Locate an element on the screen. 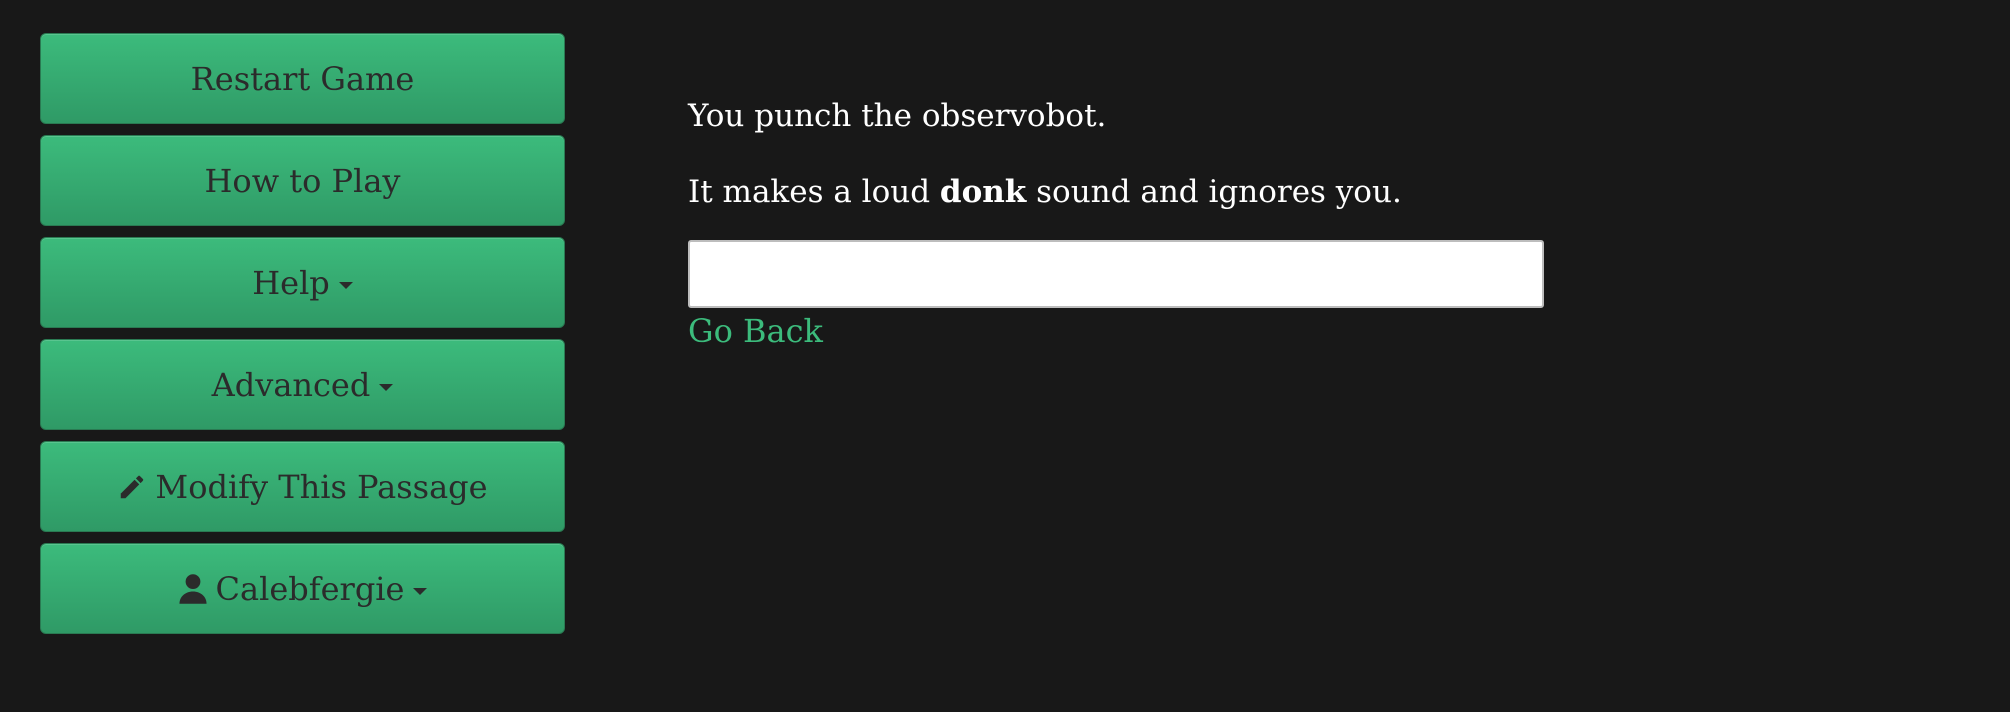 Image resolution: width=2010 pixels, height=712 pixels. go-back-link: Go Back is located at coordinates (755, 331).